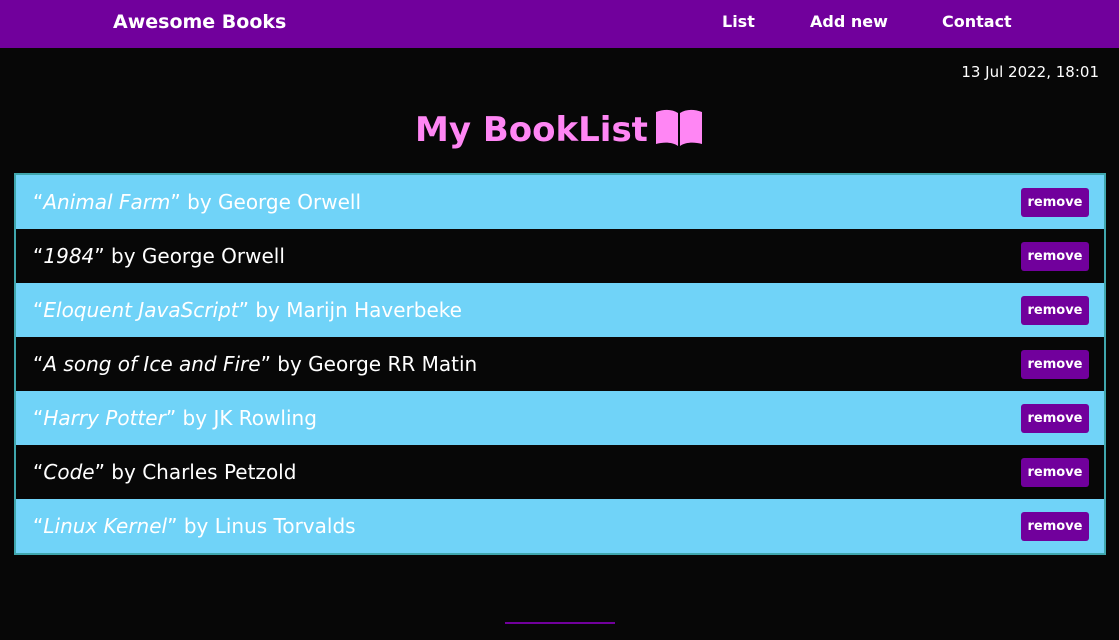  Describe the element at coordinates (560, 256) in the screenshot. I see `book-row: “1984” by George Orwell remove` at that location.